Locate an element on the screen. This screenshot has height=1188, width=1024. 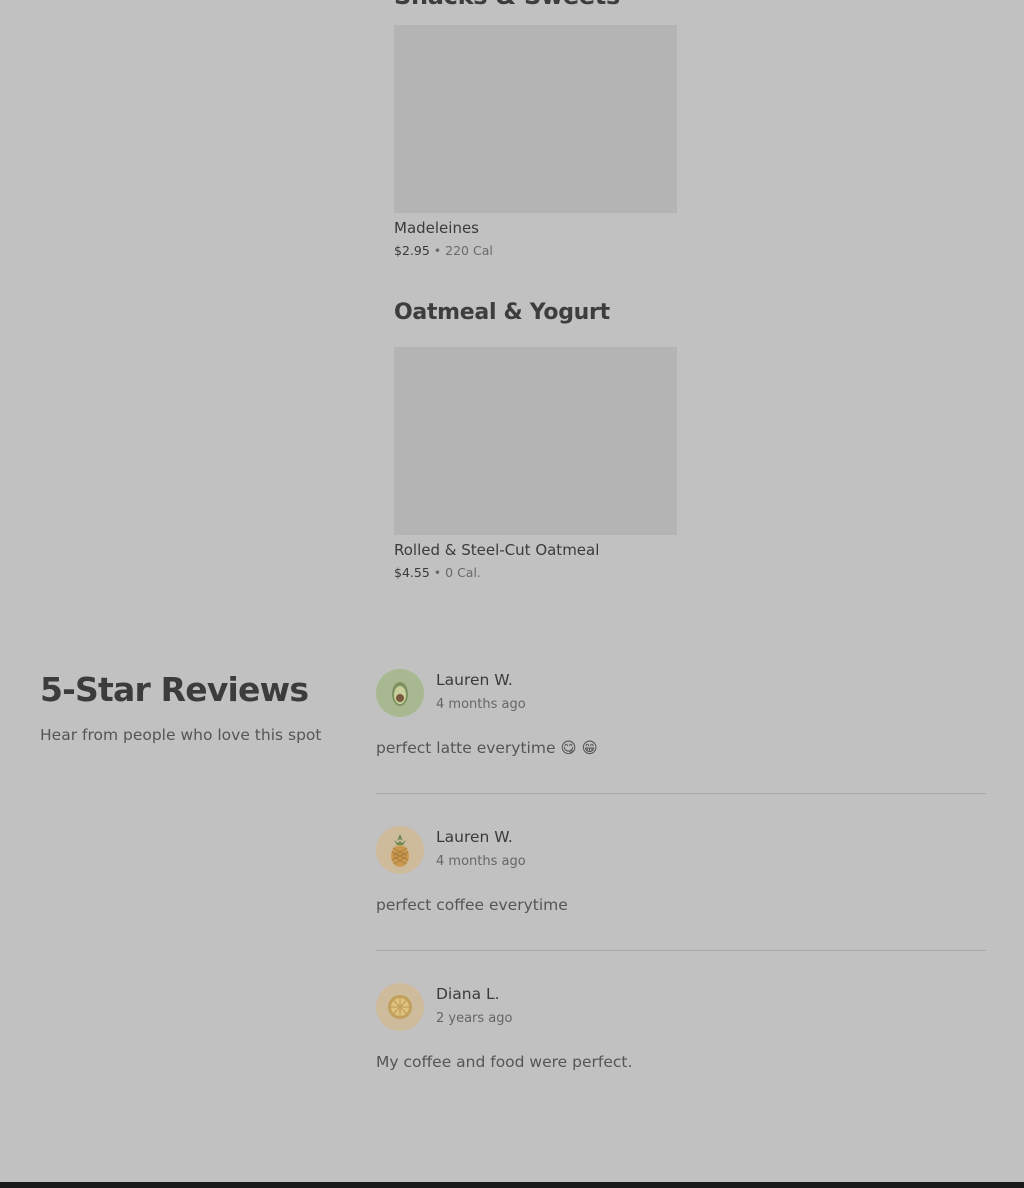
menu-item-calories: 0 Cal. is located at coordinates (463, 572).